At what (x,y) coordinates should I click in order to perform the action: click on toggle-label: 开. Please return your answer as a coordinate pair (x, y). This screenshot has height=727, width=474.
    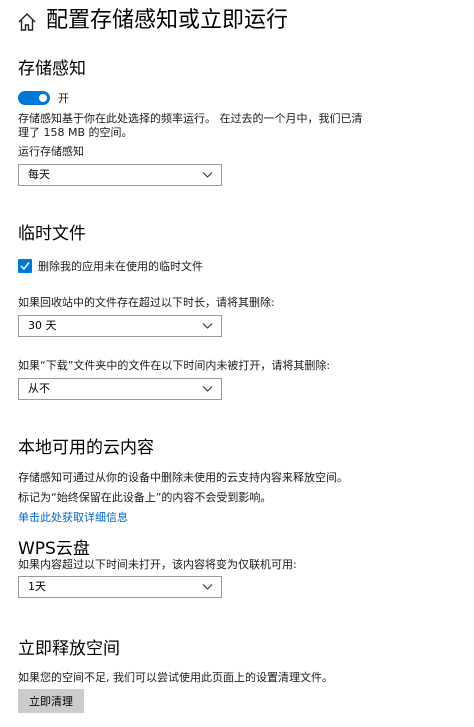
    Looking at the image, I should click on (63, 98).